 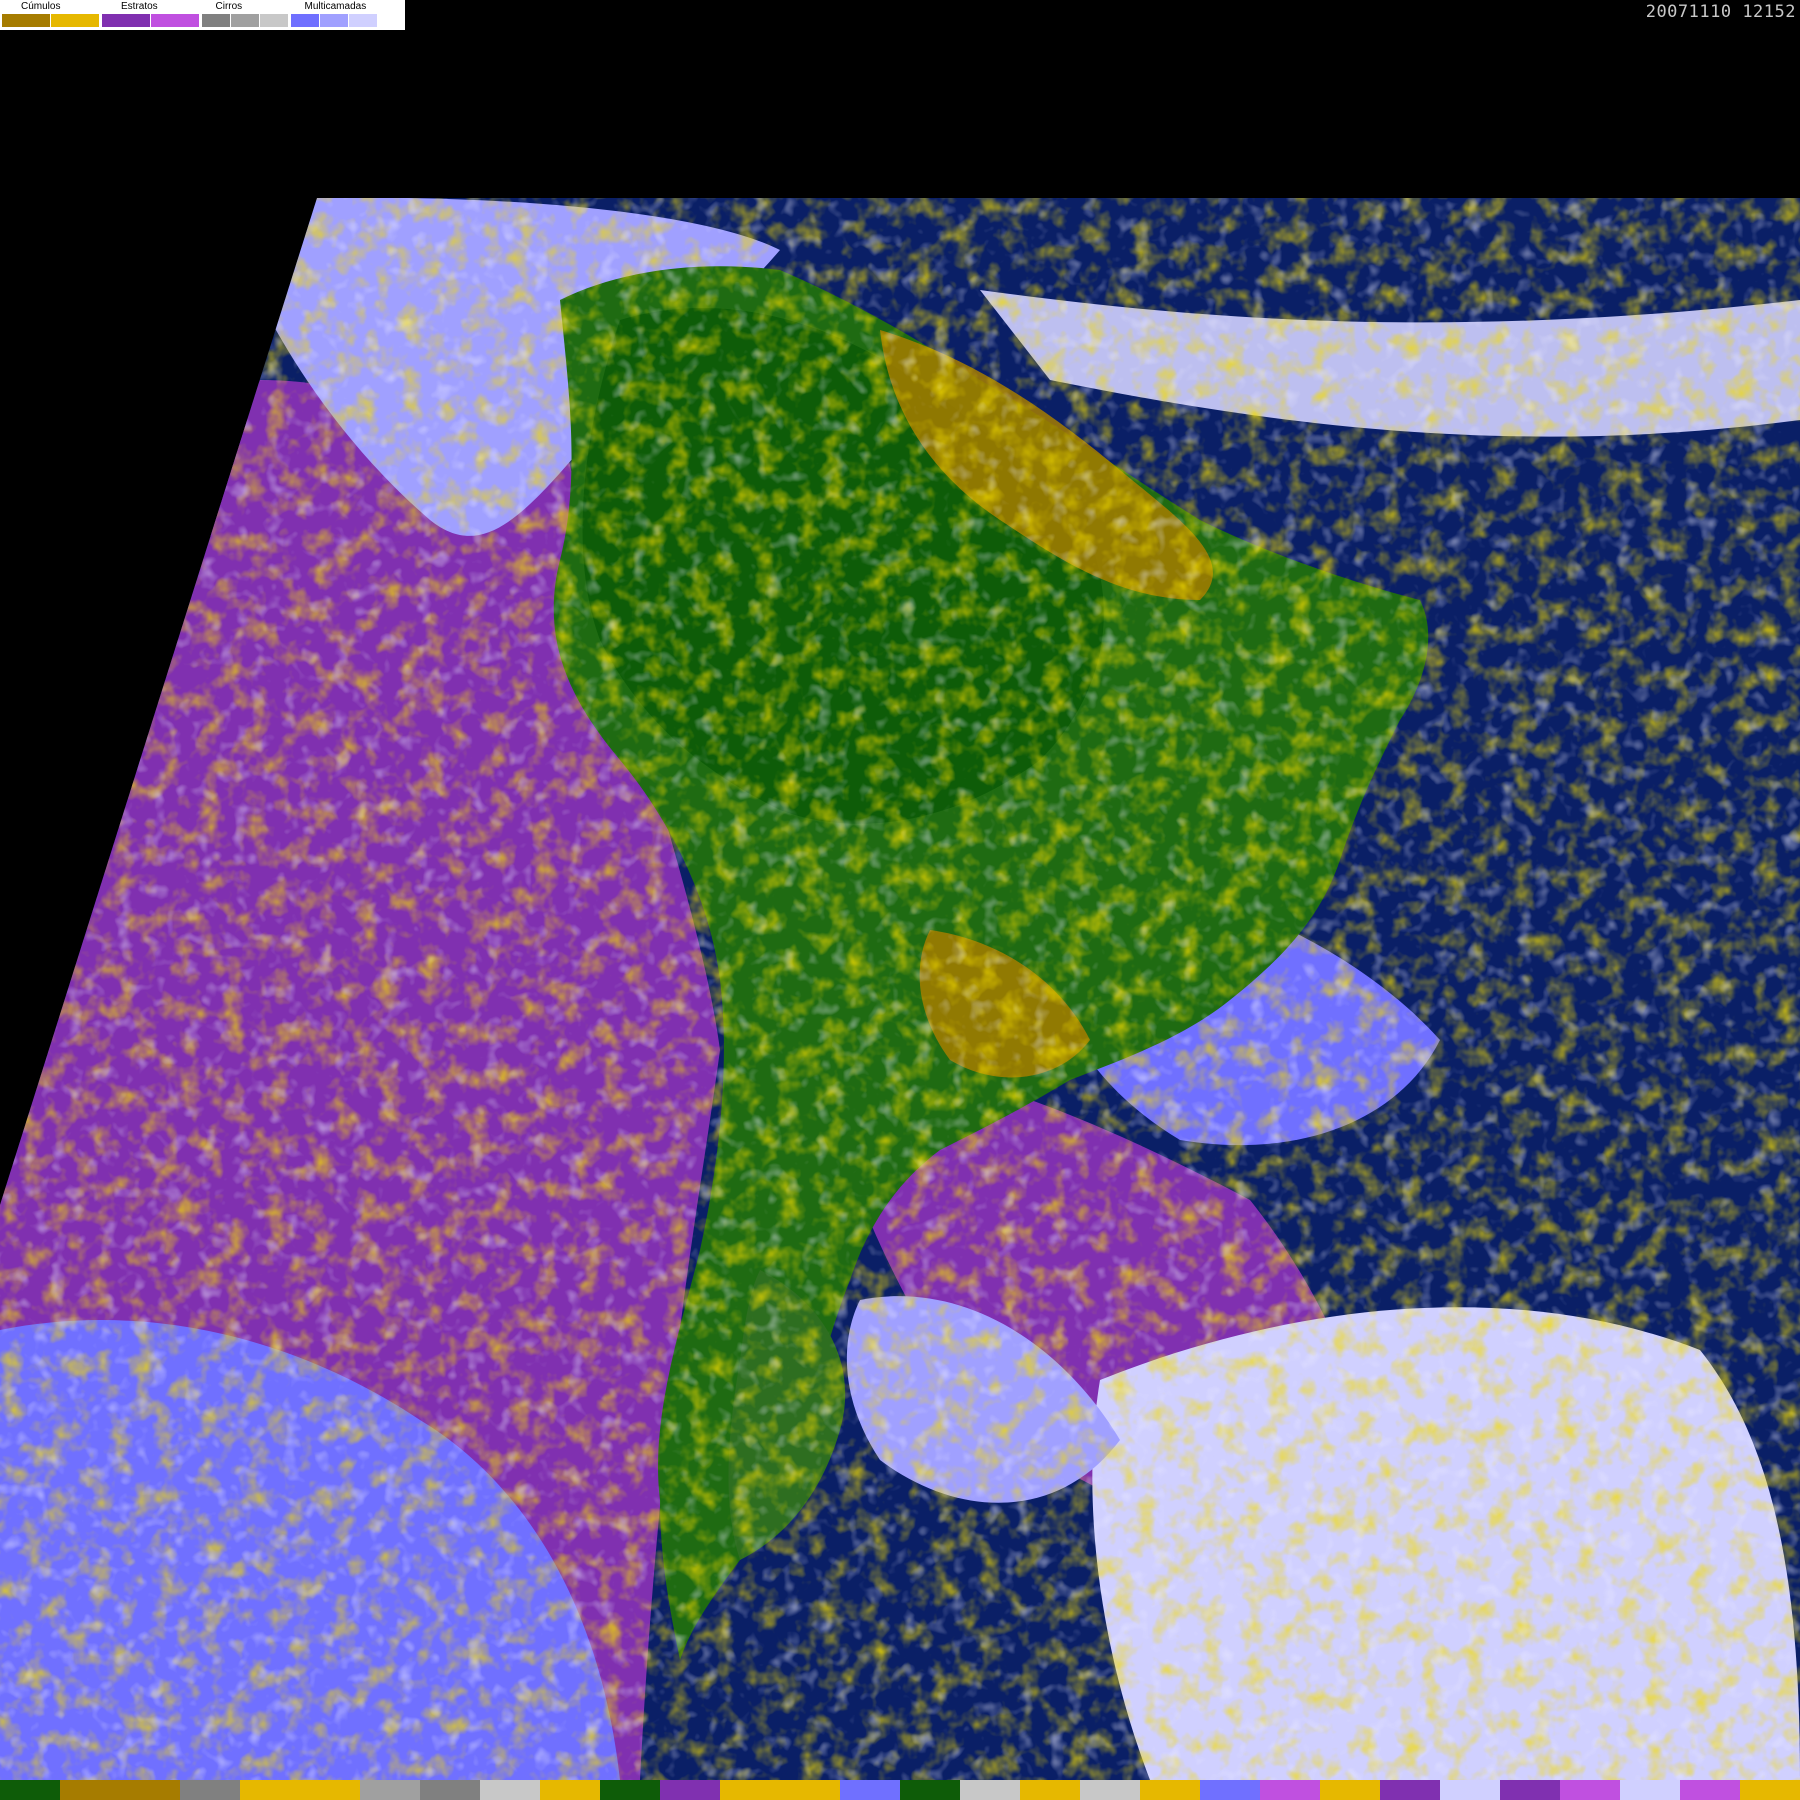 I want to click on legend-label: Cúmulos, so click(x=41, y=6).